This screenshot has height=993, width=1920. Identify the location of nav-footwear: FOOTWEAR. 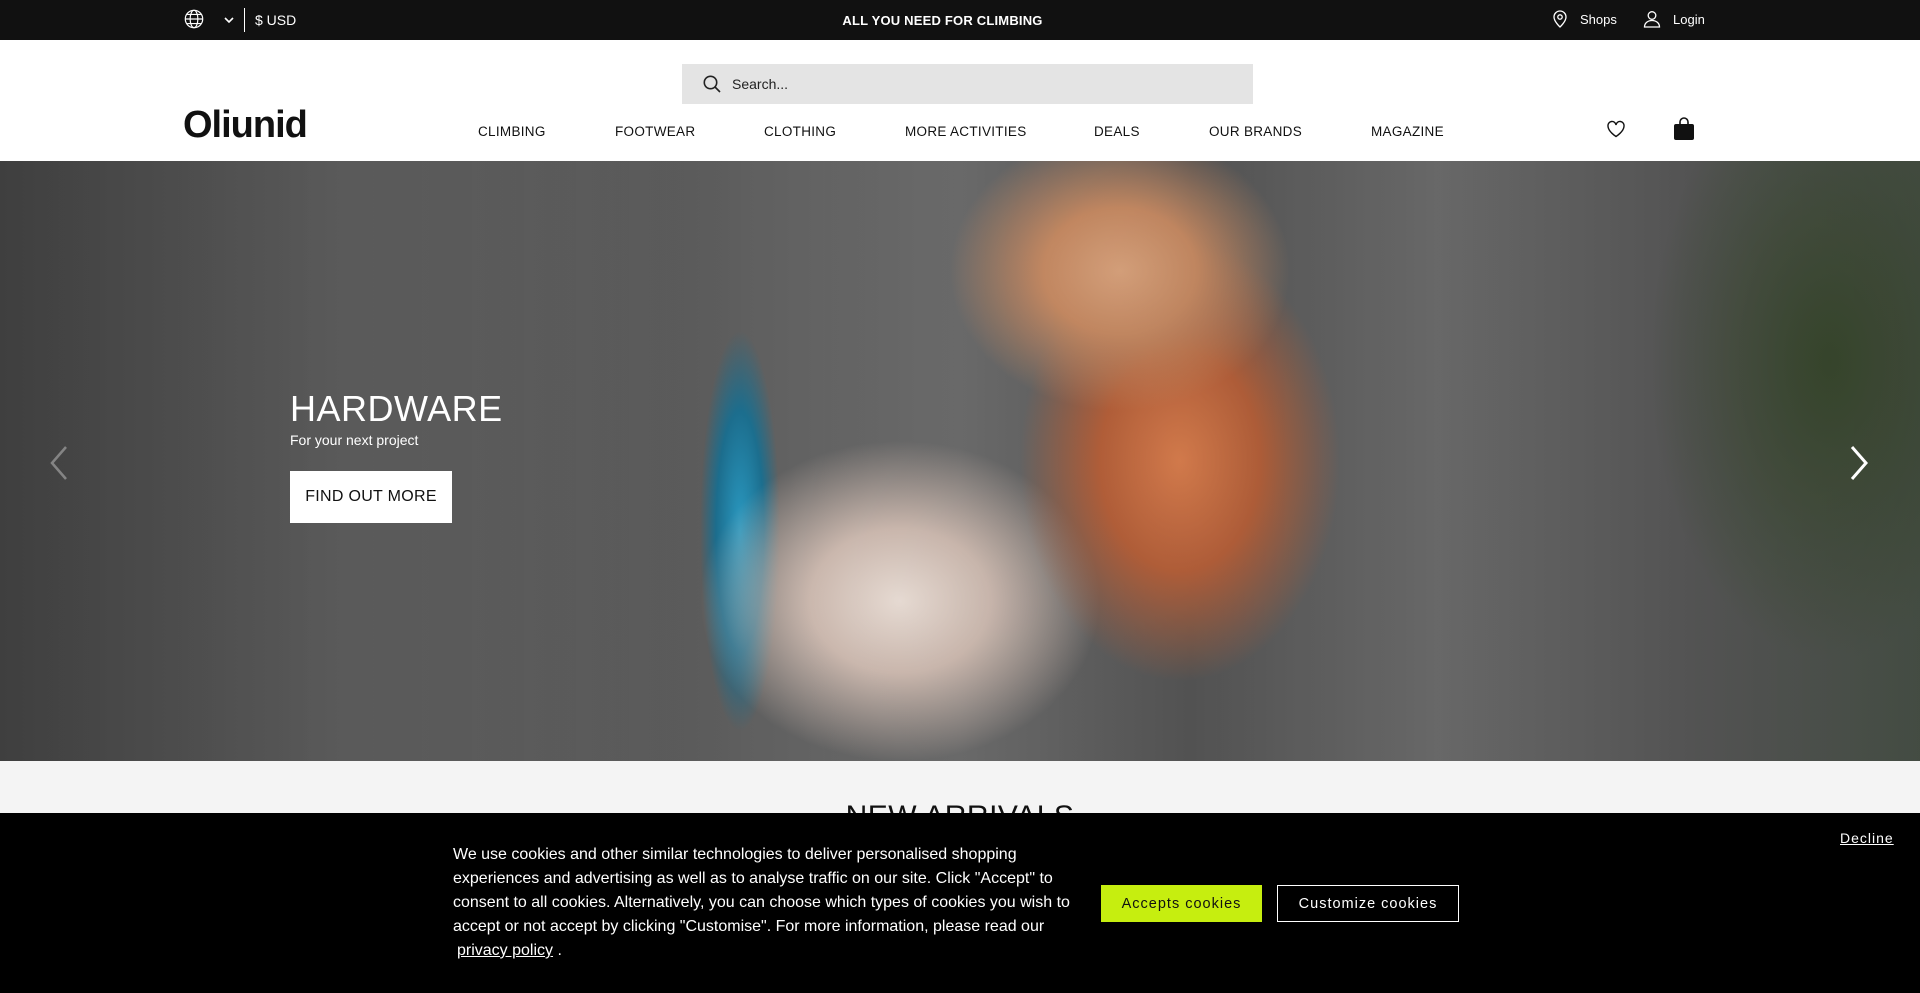
(655, 131).